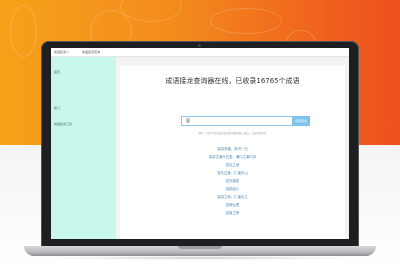 The image size is (400, 267). I want to click on sidebar-item-home: 首页, so click(57, 72).